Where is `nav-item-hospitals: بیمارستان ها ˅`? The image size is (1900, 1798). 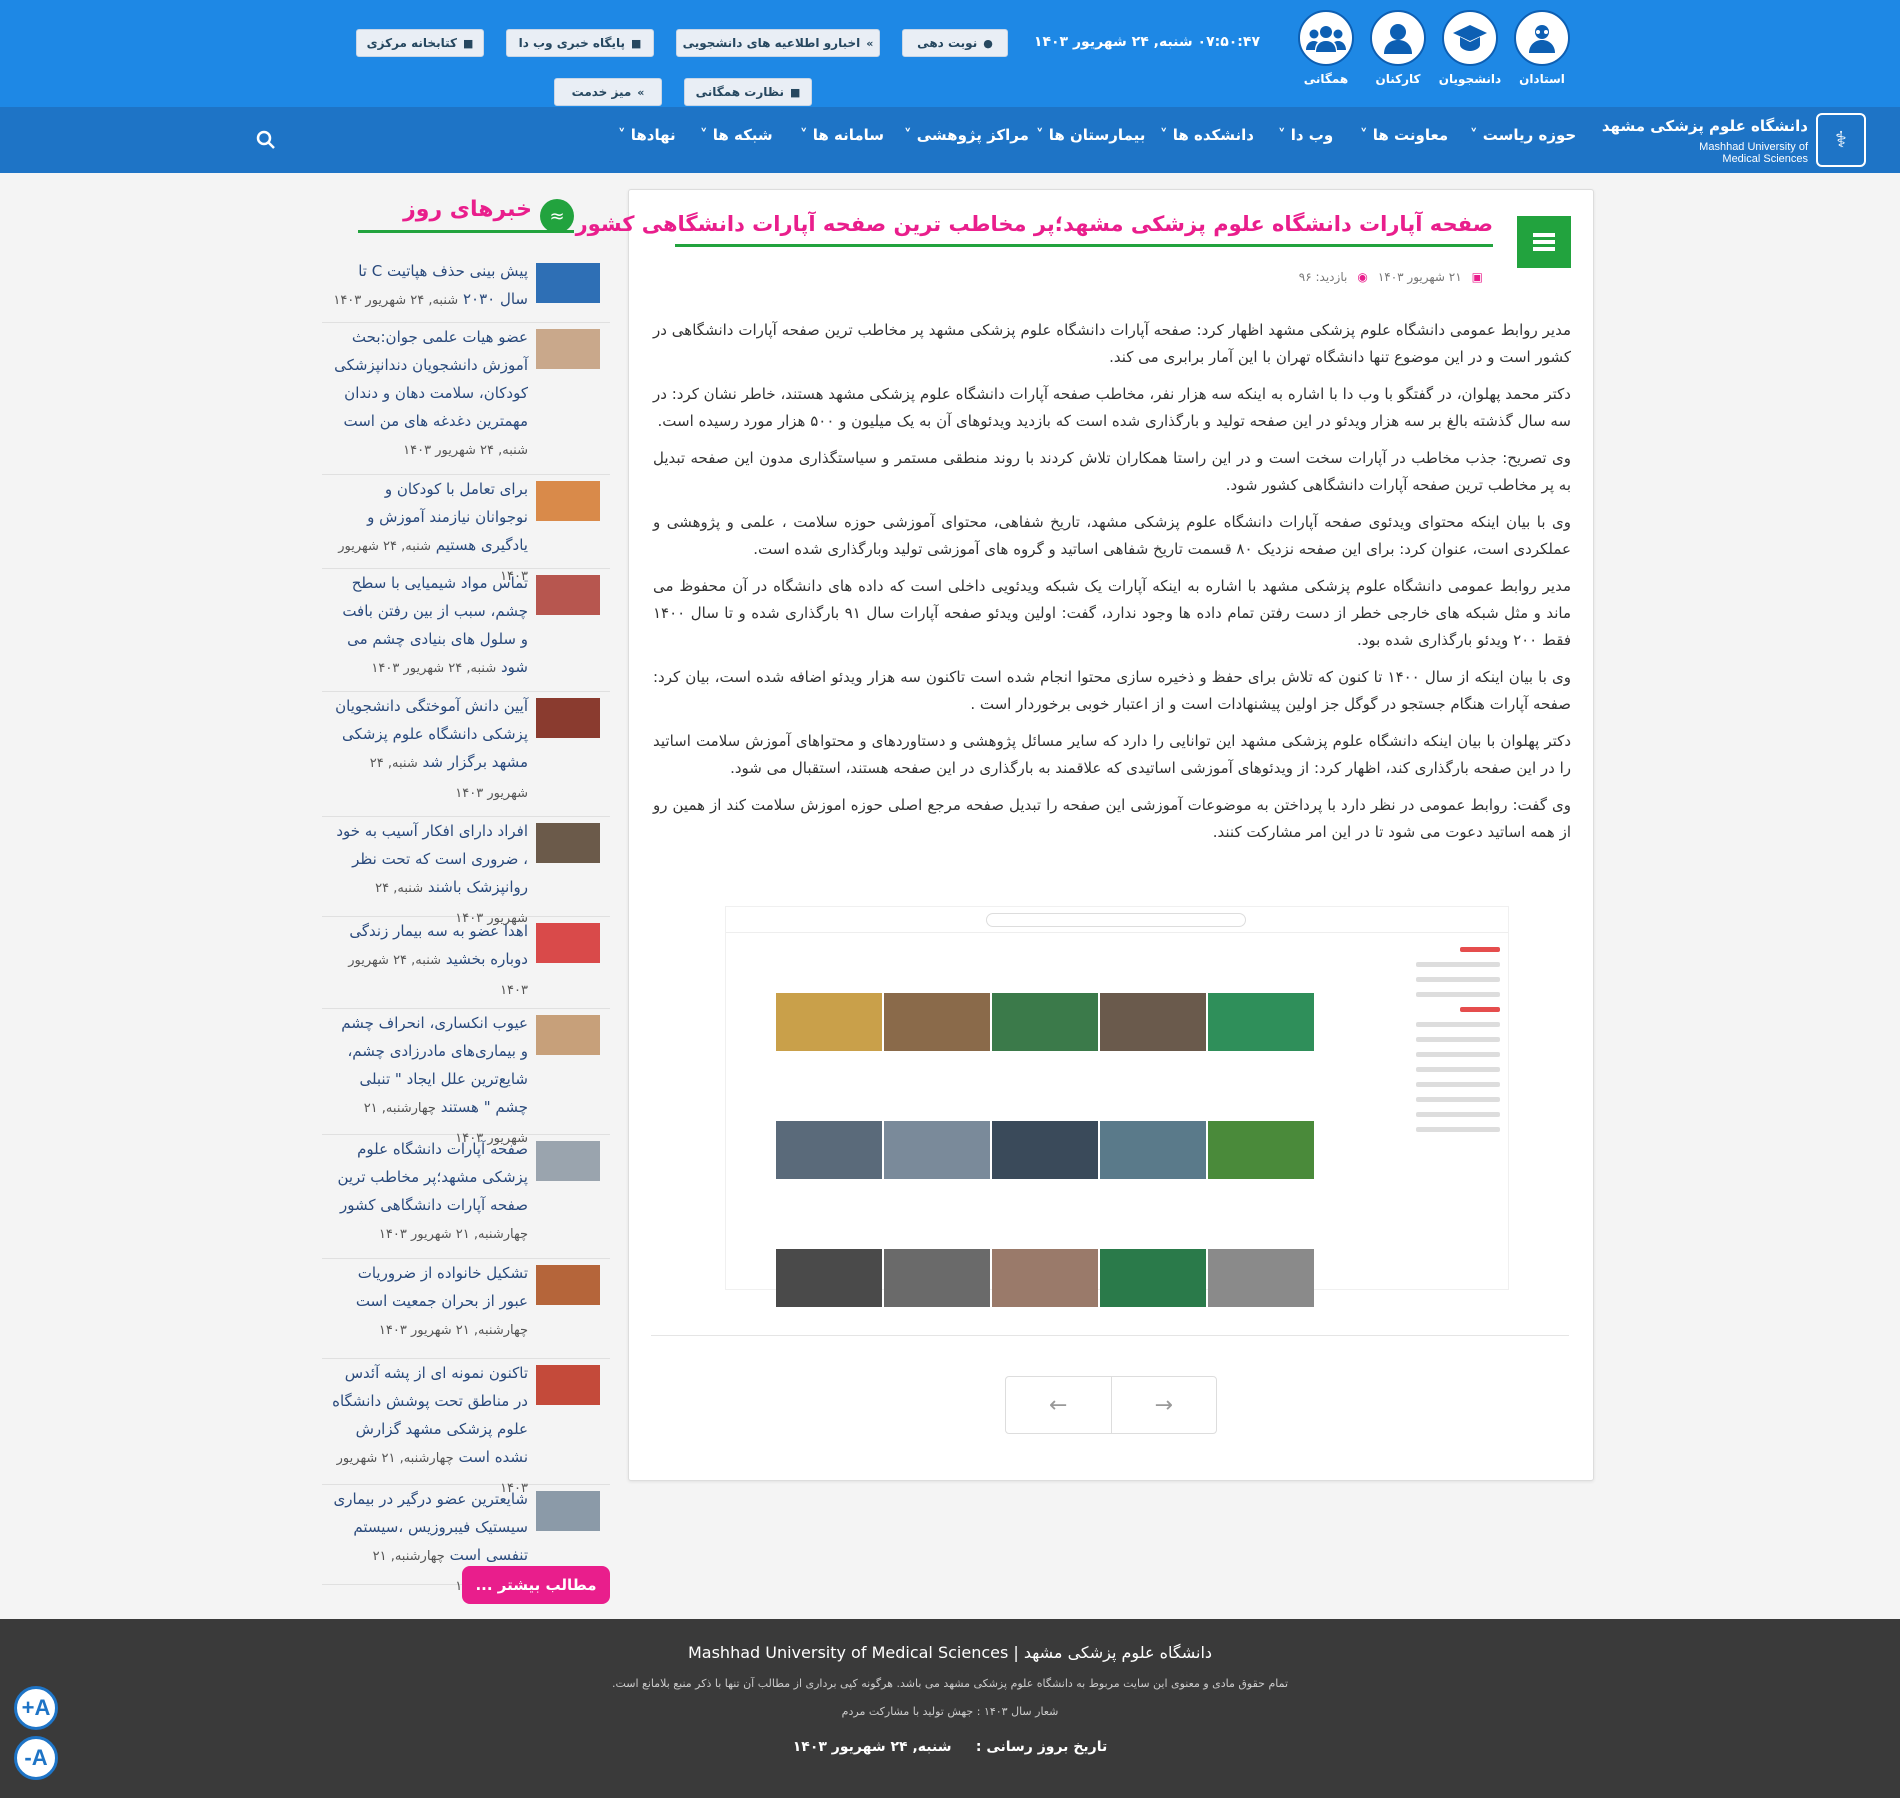
nav-item-hospitals: بیمارستان ها ˅ is located at coordinates (1090, 135).